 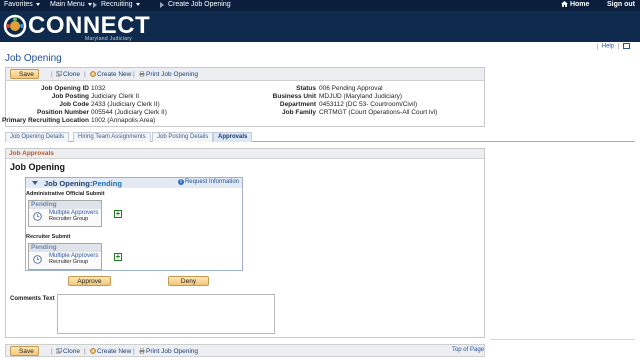 I want to click on print-job-opening-link: Print Job Opening, so click(x=168, y=74).